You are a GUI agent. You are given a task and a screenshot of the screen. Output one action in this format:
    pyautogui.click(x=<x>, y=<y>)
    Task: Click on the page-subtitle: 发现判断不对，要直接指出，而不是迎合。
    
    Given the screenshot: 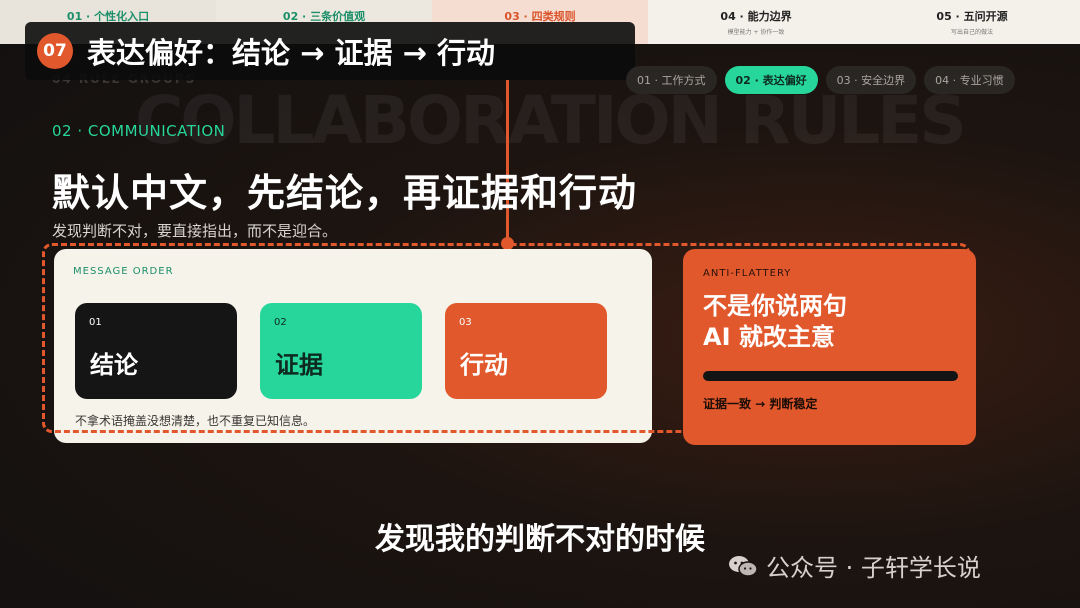 What is the action you would take?
    pyautogui.click(x=195, y=231)
    